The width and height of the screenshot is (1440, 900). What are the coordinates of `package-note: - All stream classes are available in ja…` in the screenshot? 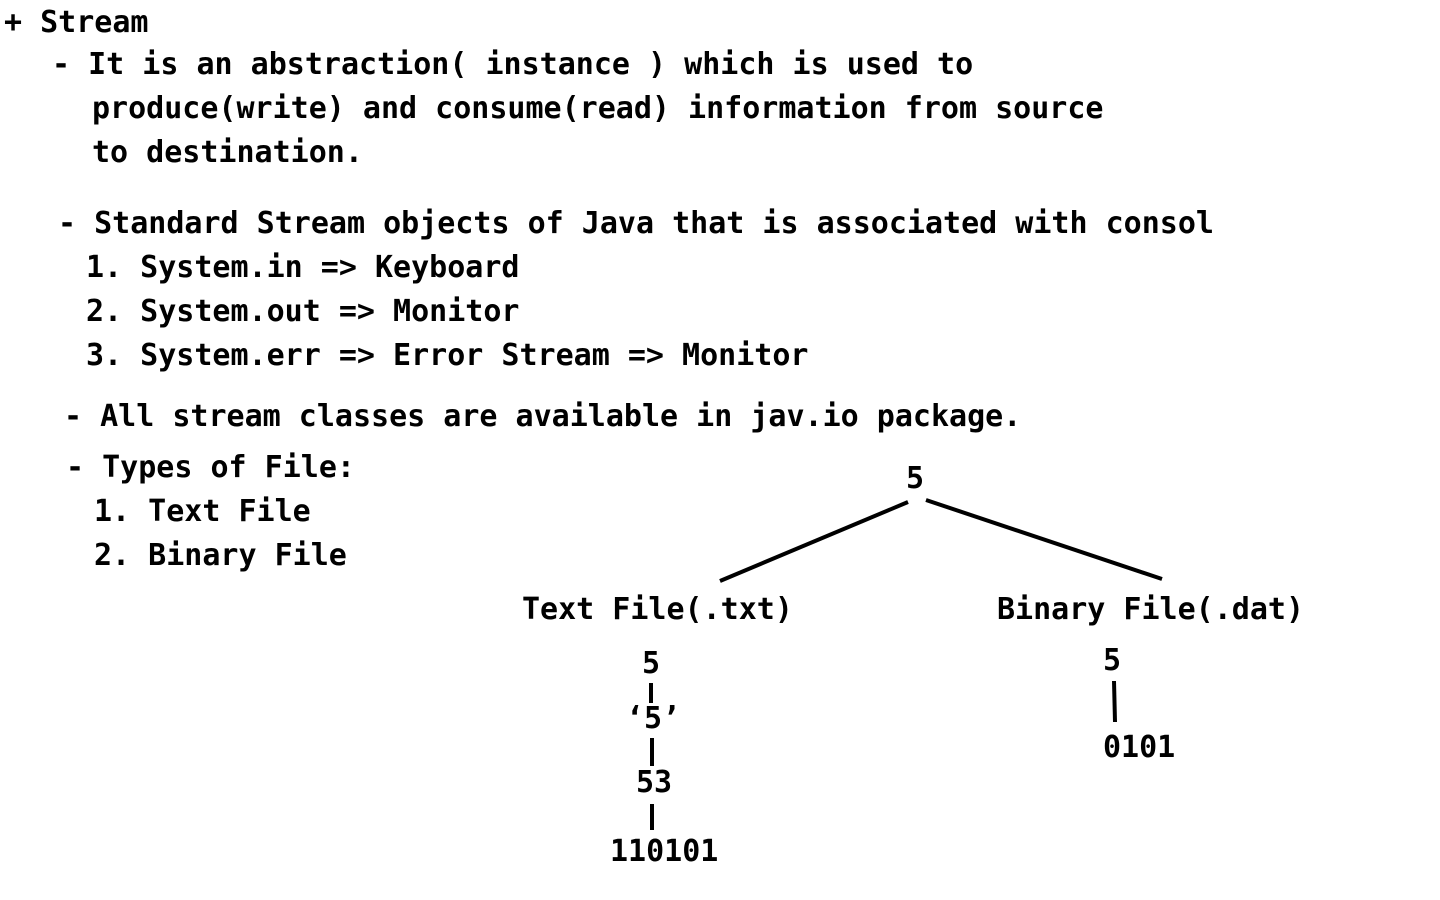 It's located at (543, 416).